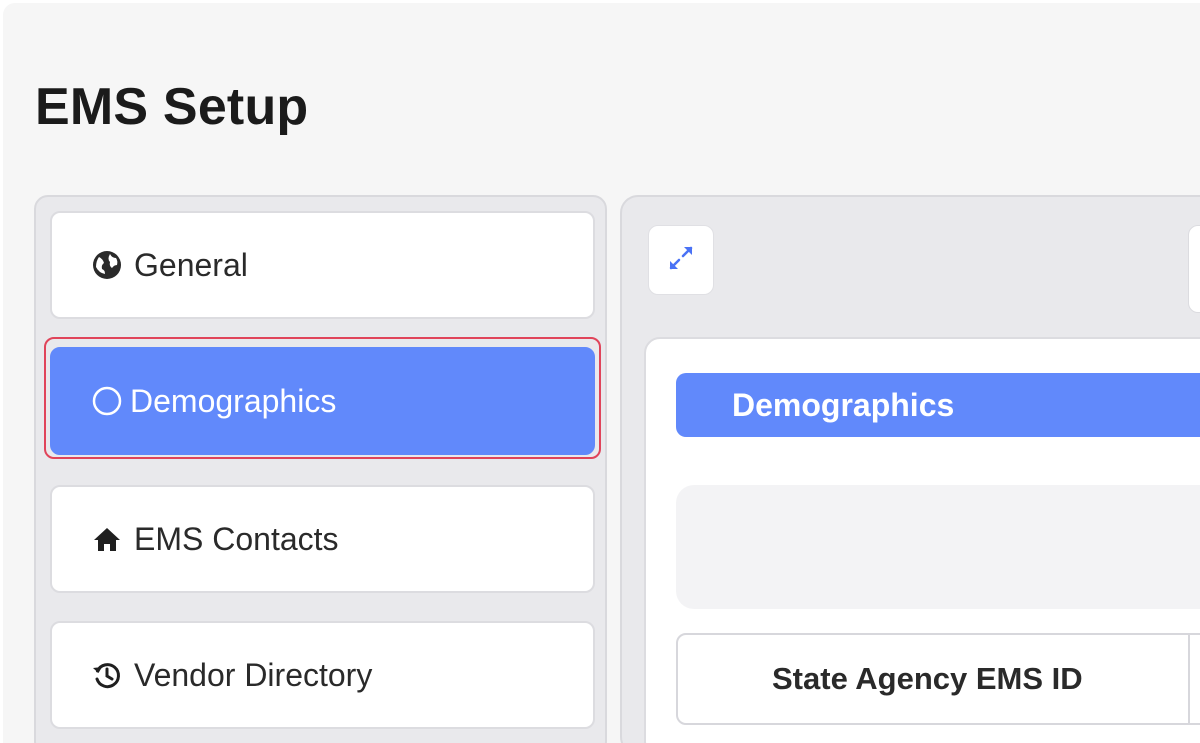 This screenshot has width=1200, height=743. Describe the element at coordinates (938, 679) in the screenshot. I see `field-label: State Agency EMS ID` at that location.